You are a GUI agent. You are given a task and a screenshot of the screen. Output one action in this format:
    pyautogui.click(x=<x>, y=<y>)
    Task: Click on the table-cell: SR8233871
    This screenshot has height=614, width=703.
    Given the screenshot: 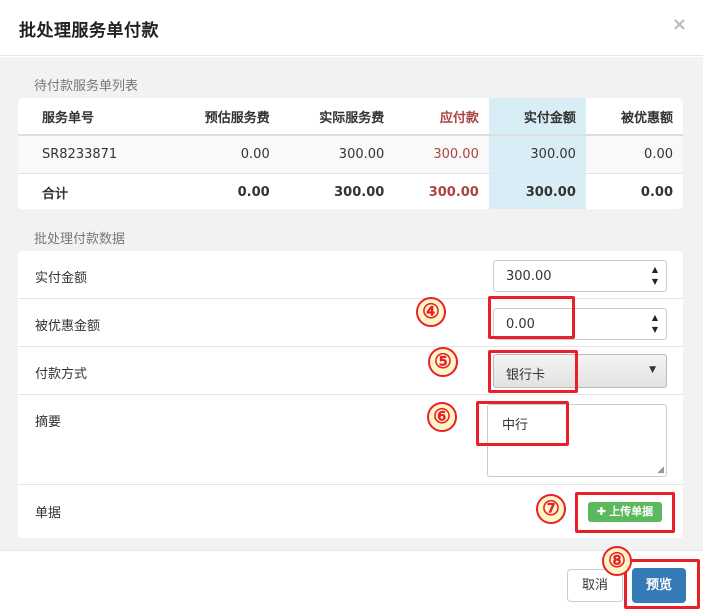 What is the action you would take?
    pyautogui.click(x=92, y=153)
    